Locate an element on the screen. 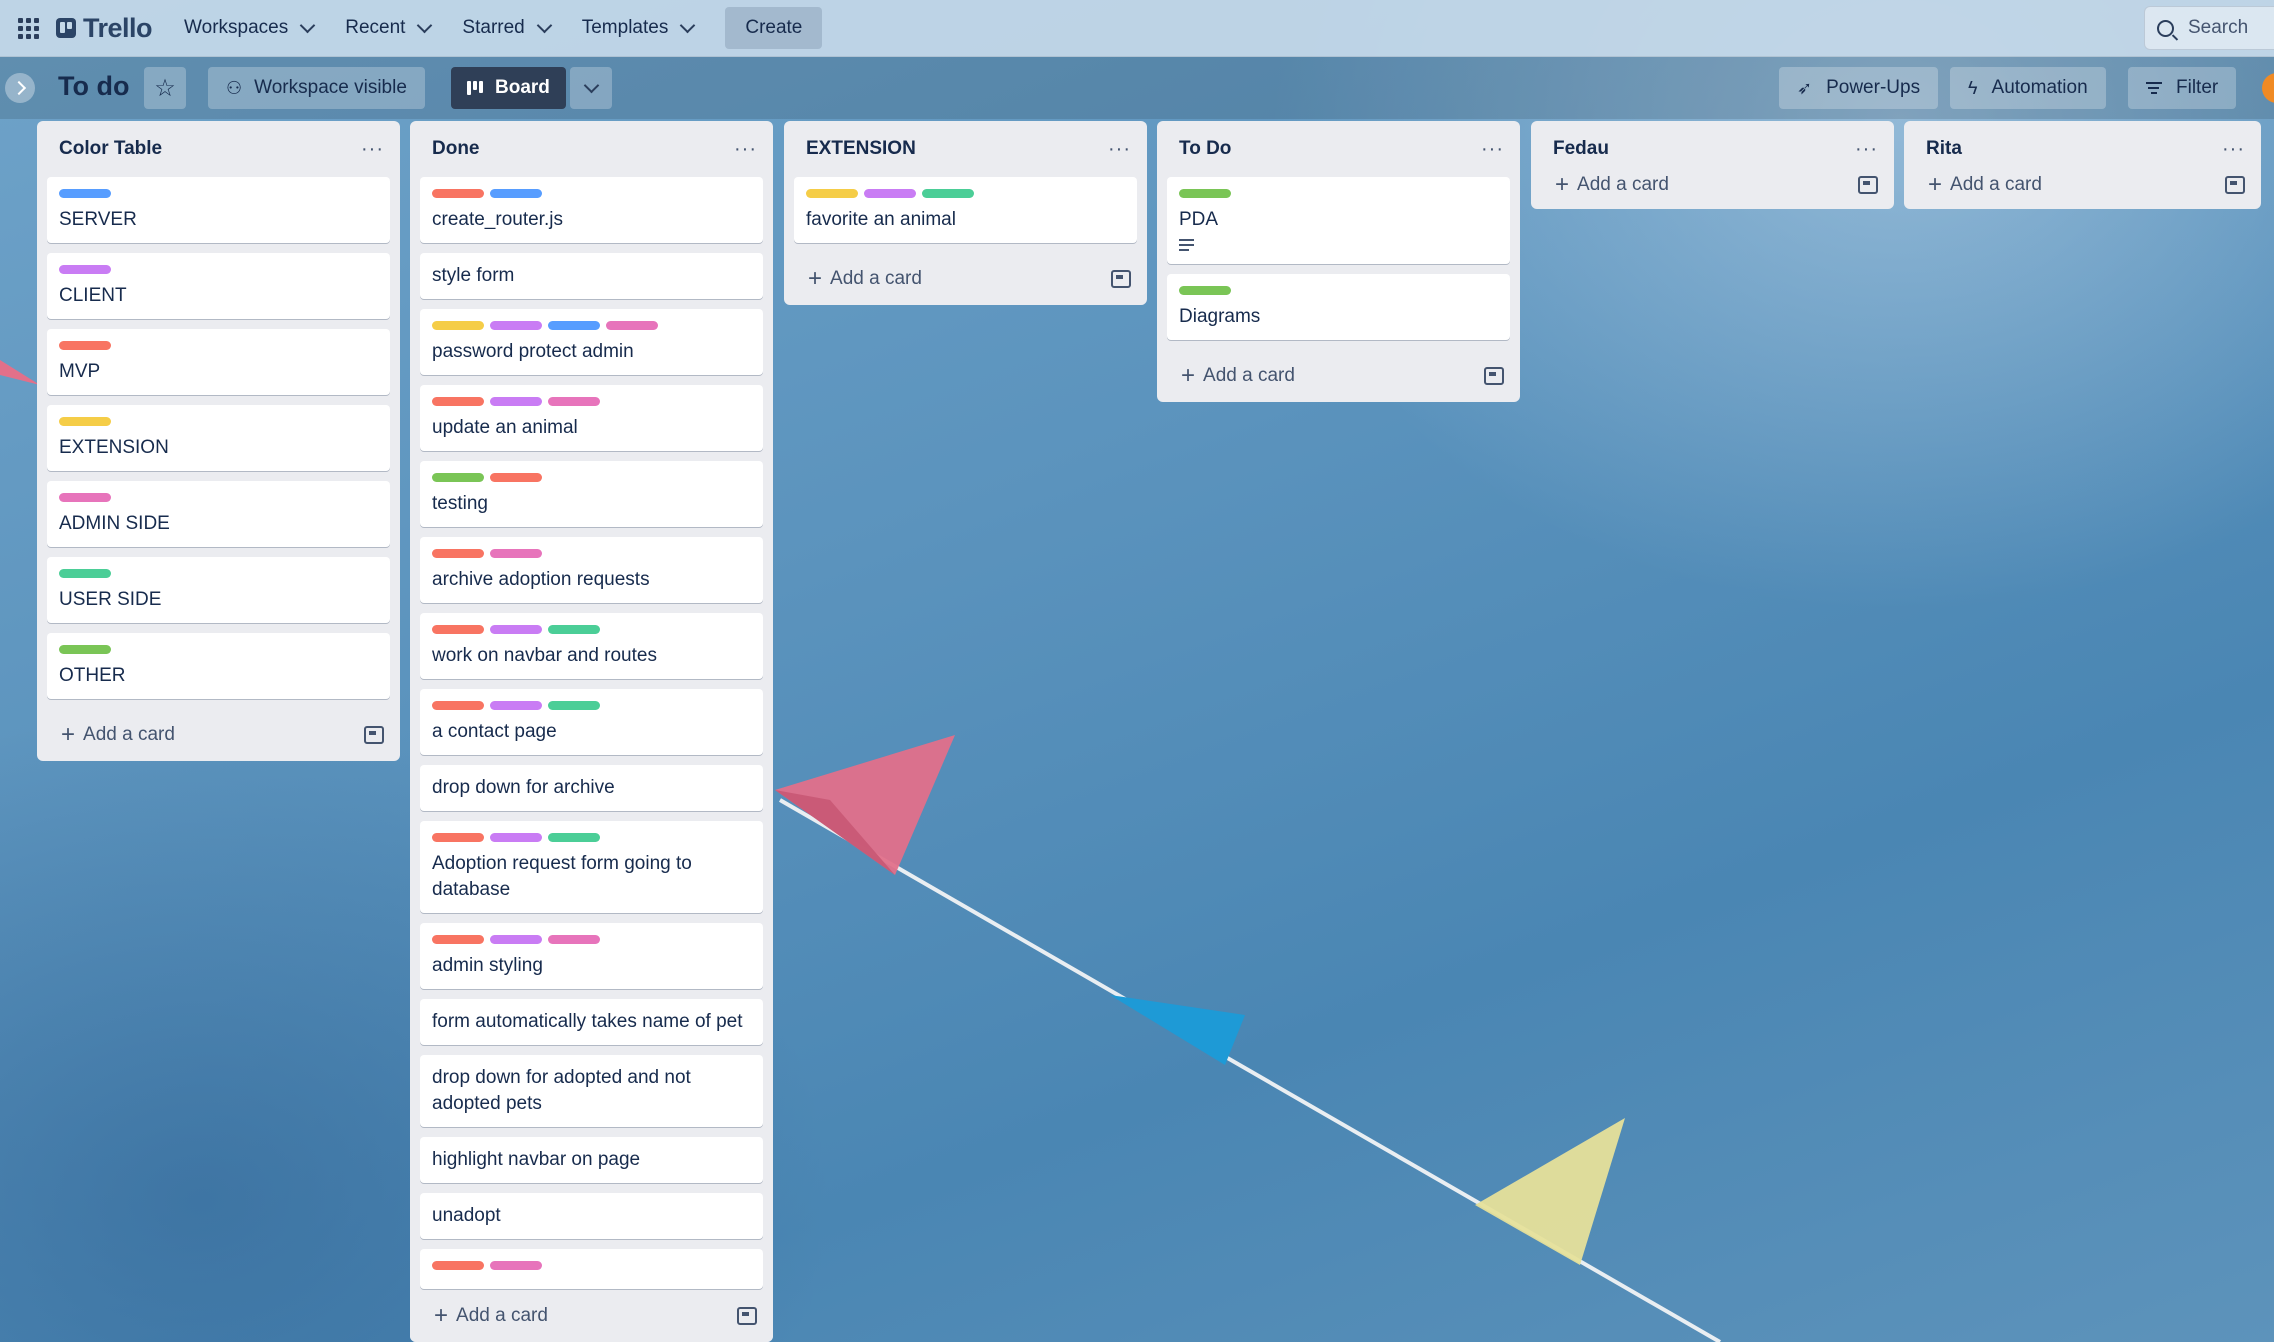 The width and height of the screenshot is (2274, 1342). avatar is located at coordinates (2268, 88).